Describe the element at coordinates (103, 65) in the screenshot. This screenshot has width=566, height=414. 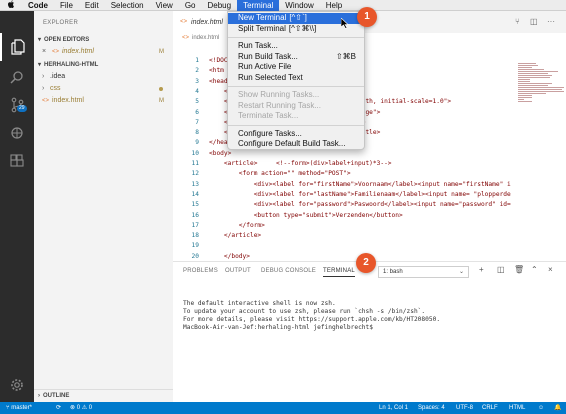
I see `folder-section: ▾ HERHALING-HTML` at that location.